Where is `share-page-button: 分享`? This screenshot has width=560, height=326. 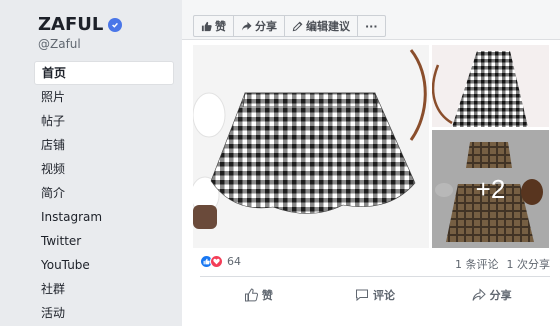
share-page-button: 分享 is located at coordinates (259, 26).